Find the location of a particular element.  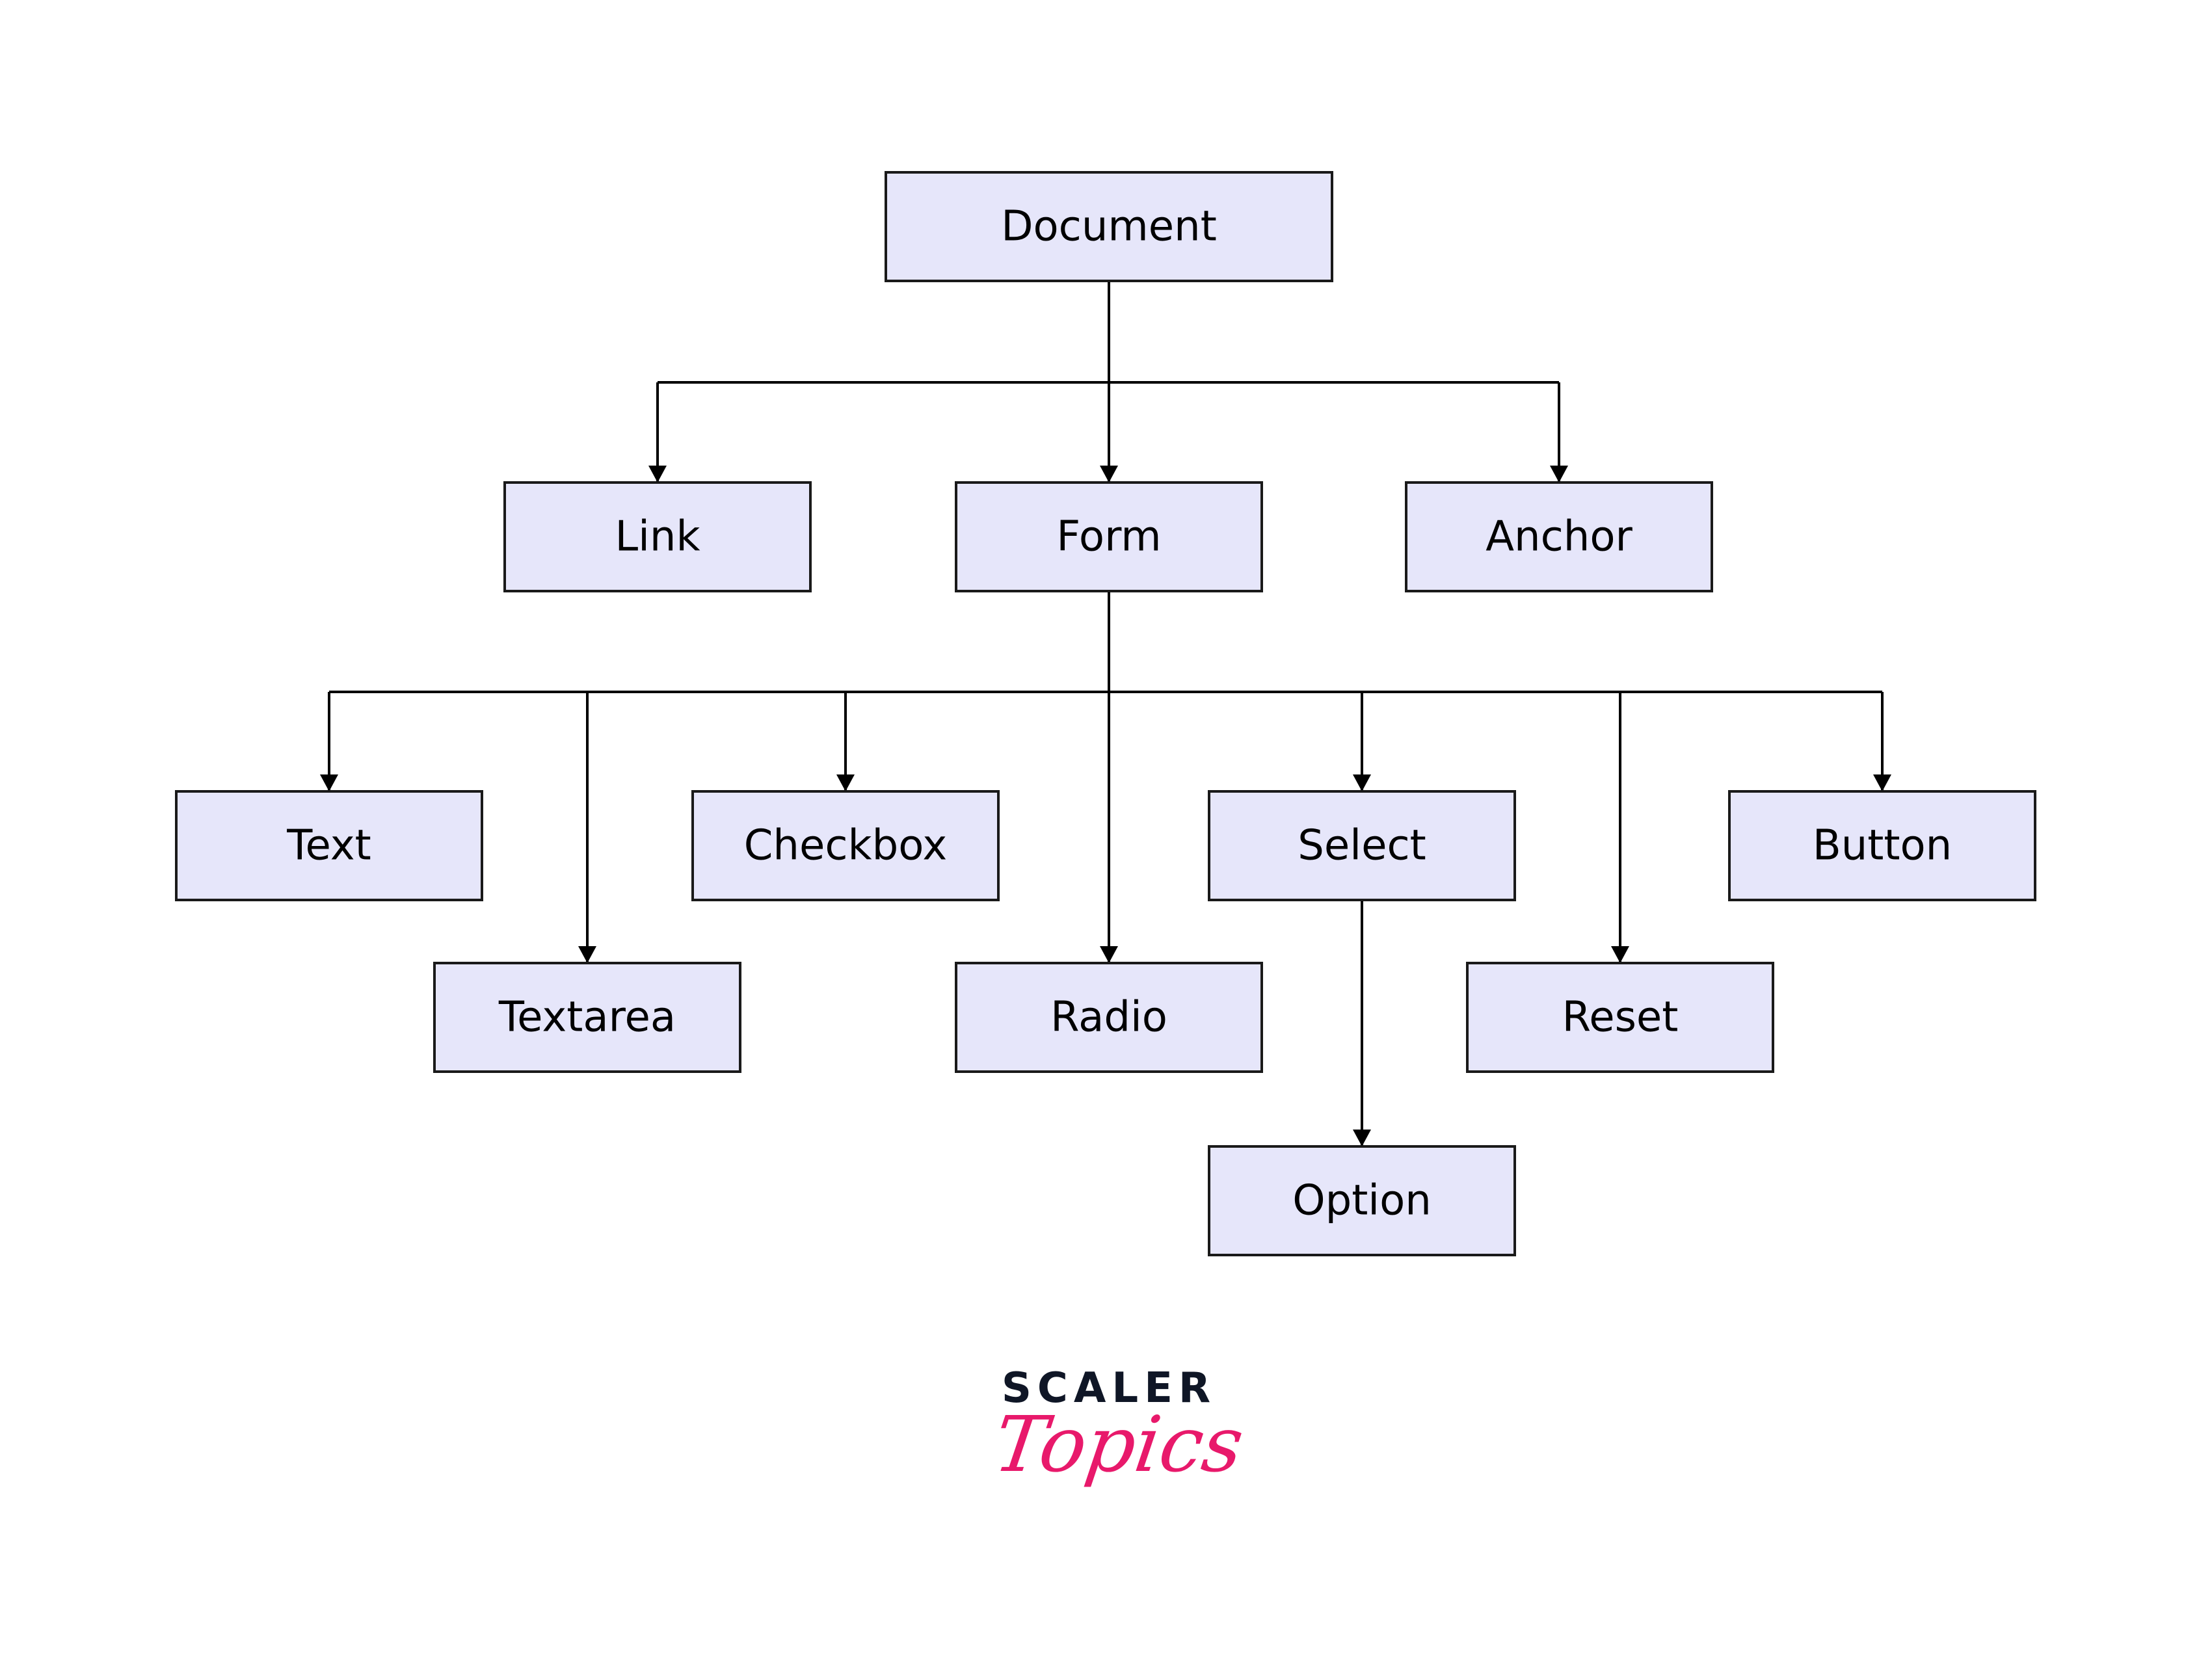

node-label: Option is located at coordinates (1362, 1201).